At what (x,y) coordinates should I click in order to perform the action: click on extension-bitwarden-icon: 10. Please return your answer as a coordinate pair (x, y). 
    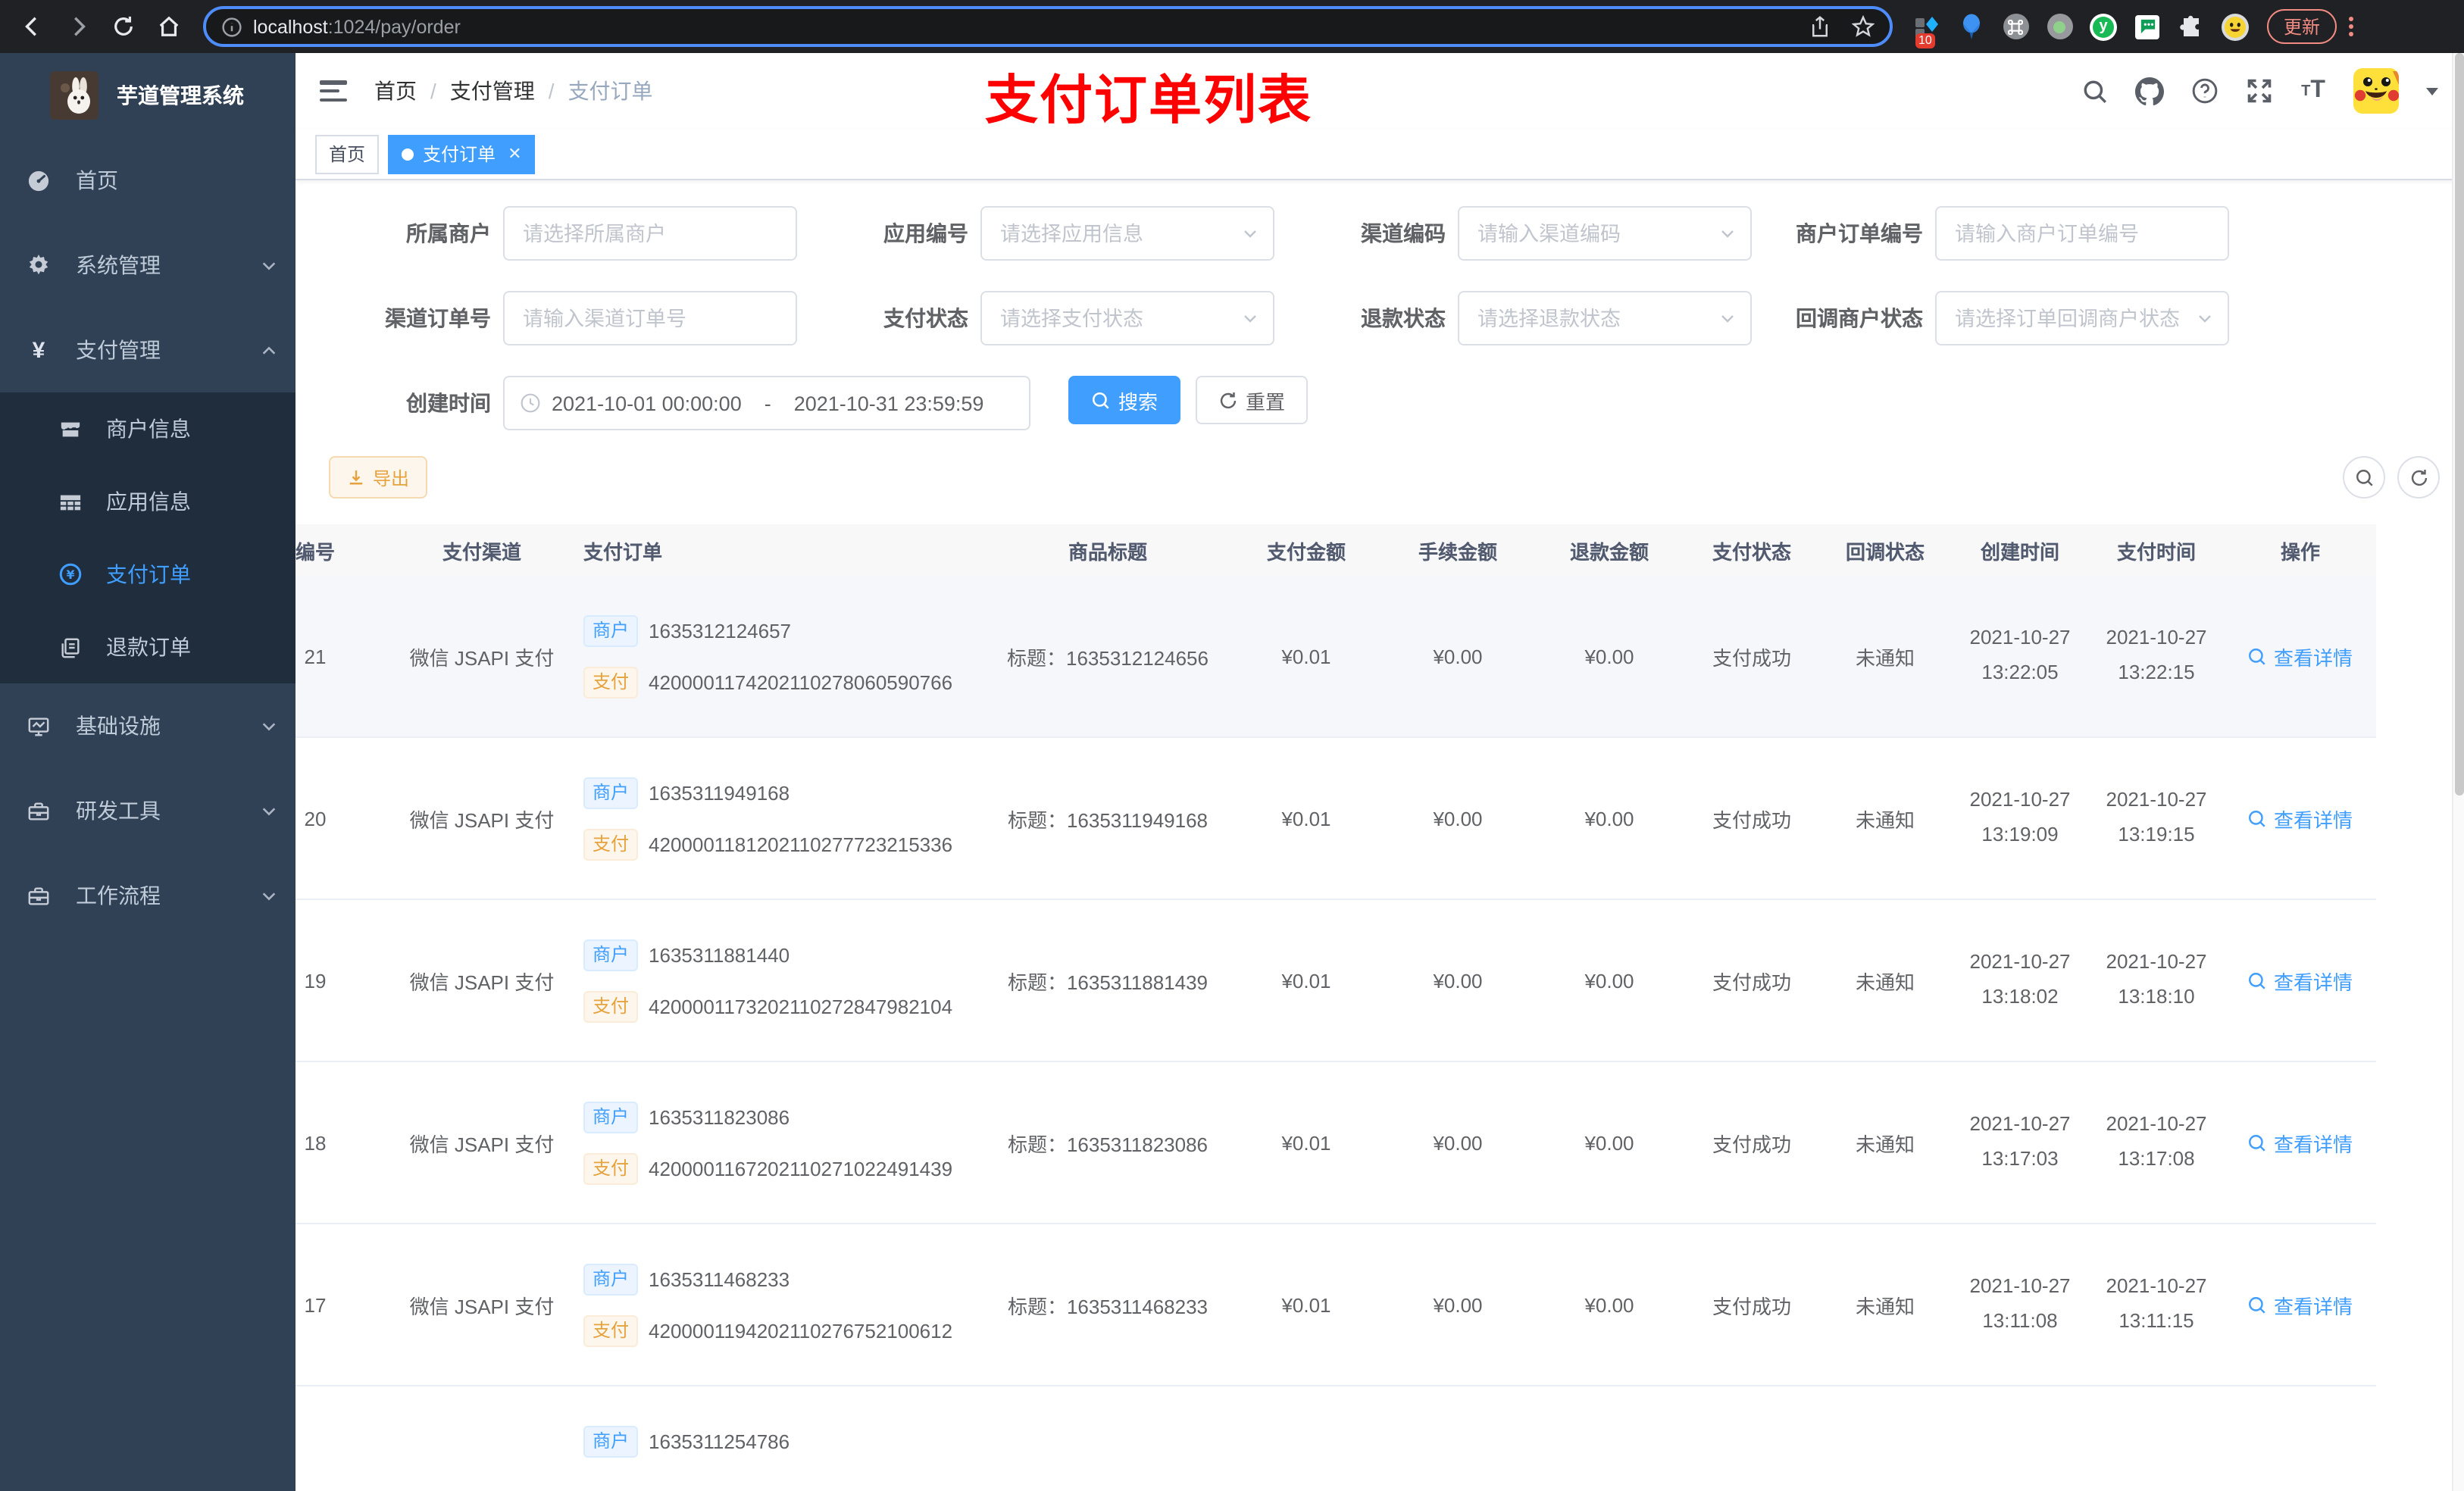
    Looking at the image, I should click on (1927, 30).